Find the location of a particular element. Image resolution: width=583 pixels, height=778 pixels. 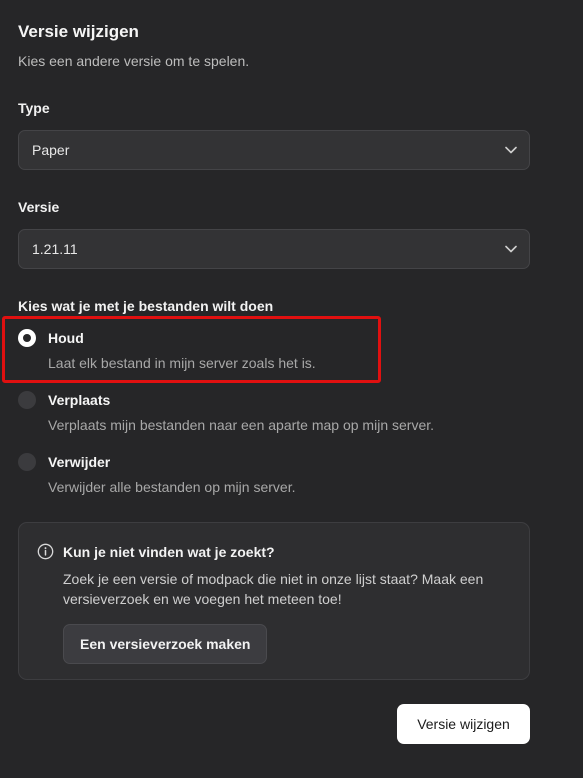

radio-delete is located at coordinates (27, 462).